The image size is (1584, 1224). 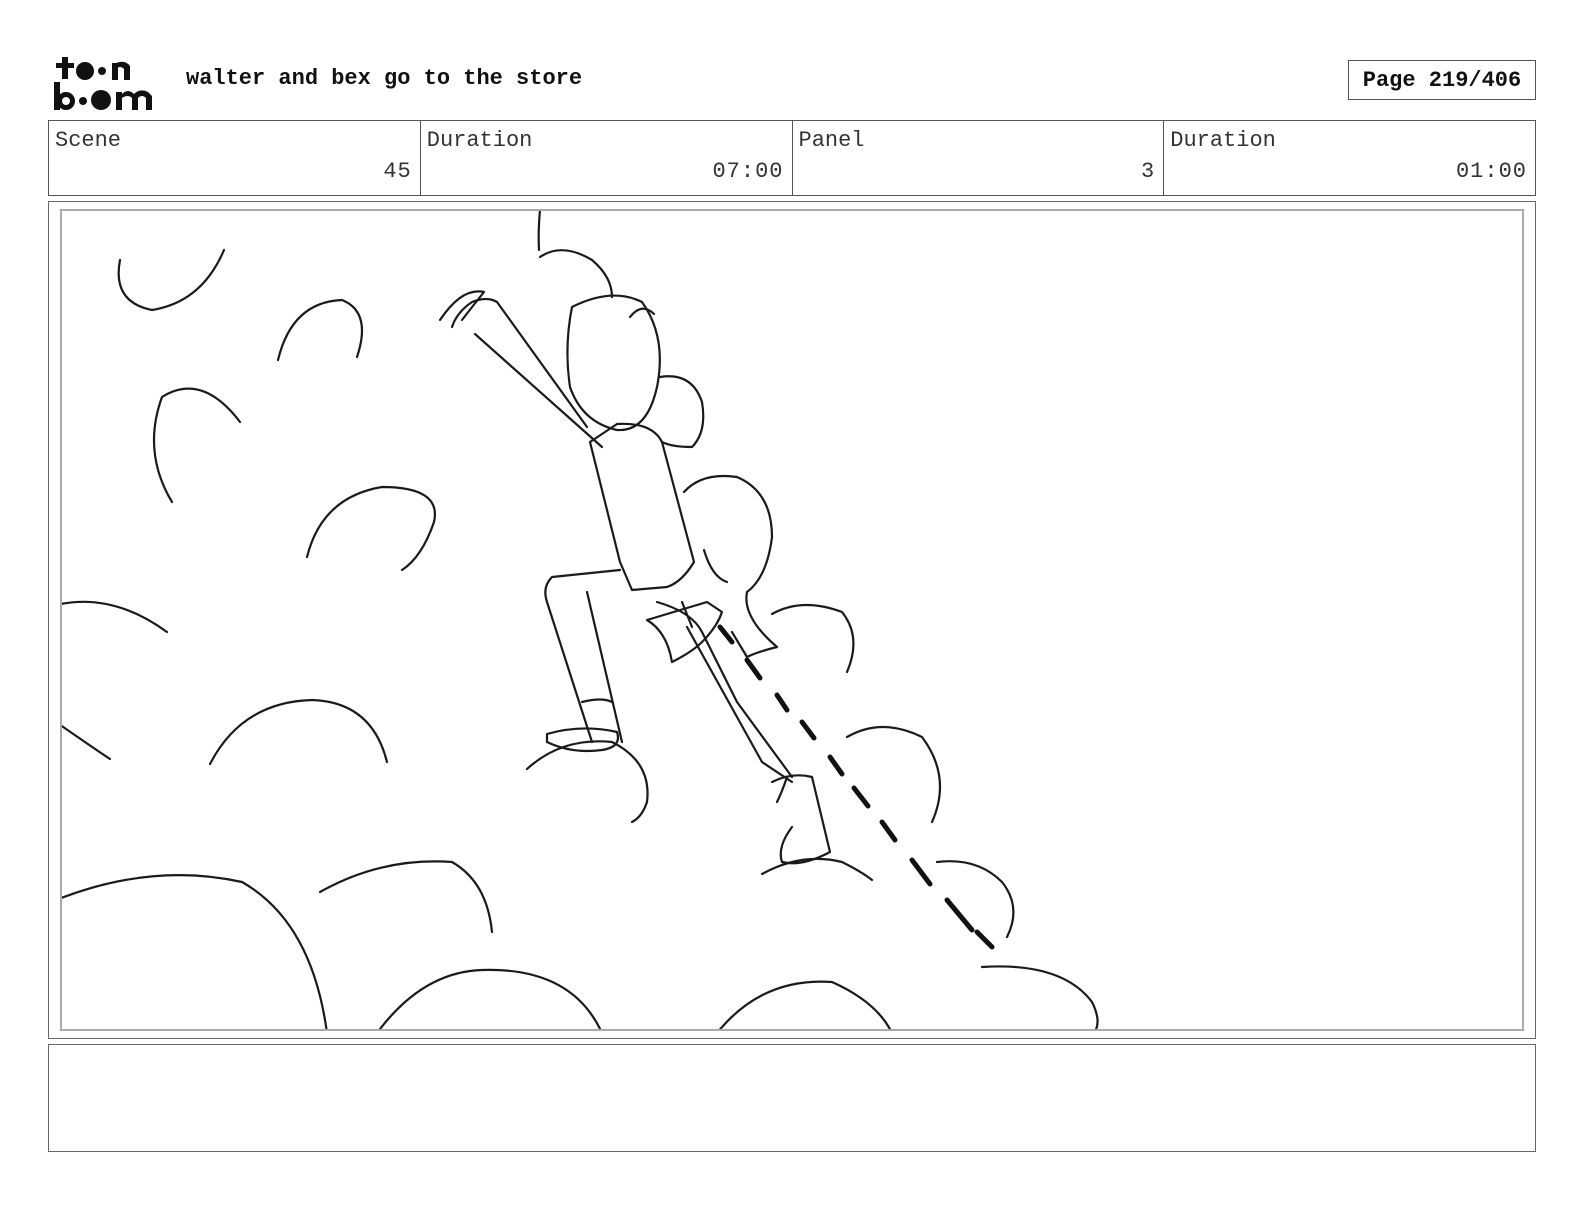 What do you see at coordinates (607, 158) in the screenshot?
I see `scene-duration-cell: Duration 07:00` at bounding box center [607, 158].